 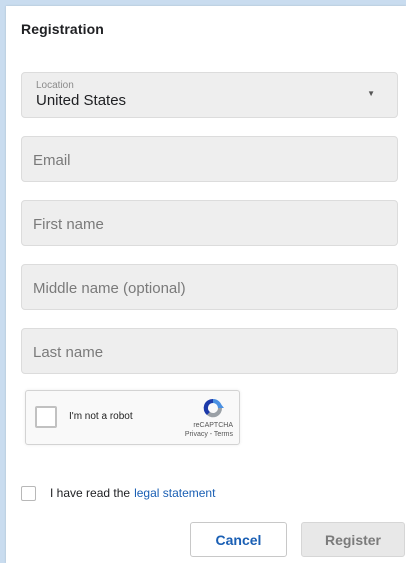 What do you see at coordinates (209, 95) in the screenshot?
I see `location-select: Location United States ▼` at bounding box center [209, 95].